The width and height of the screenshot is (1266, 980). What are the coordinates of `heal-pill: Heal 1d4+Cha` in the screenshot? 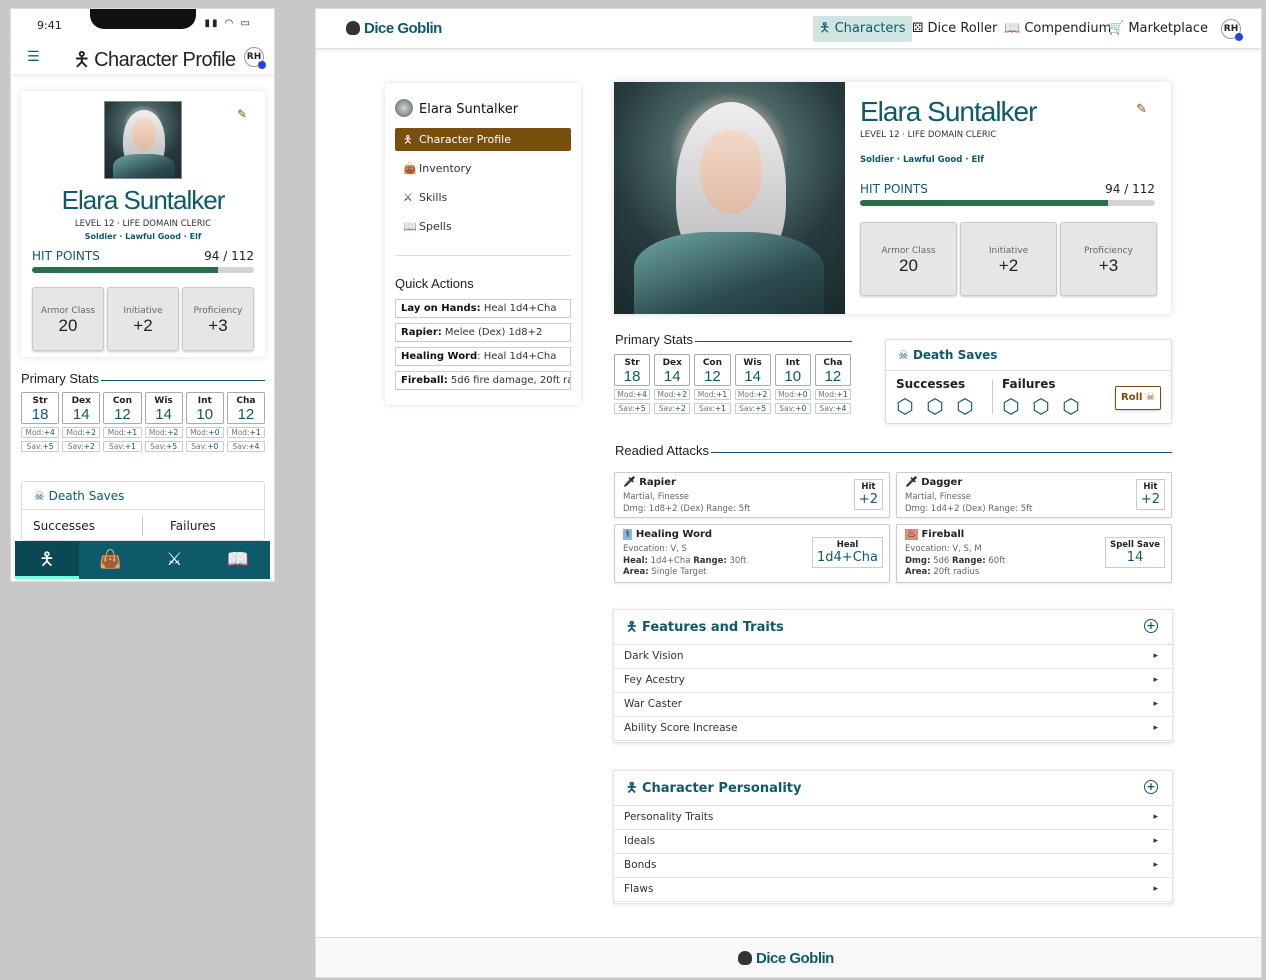 It's located at (847, 552).